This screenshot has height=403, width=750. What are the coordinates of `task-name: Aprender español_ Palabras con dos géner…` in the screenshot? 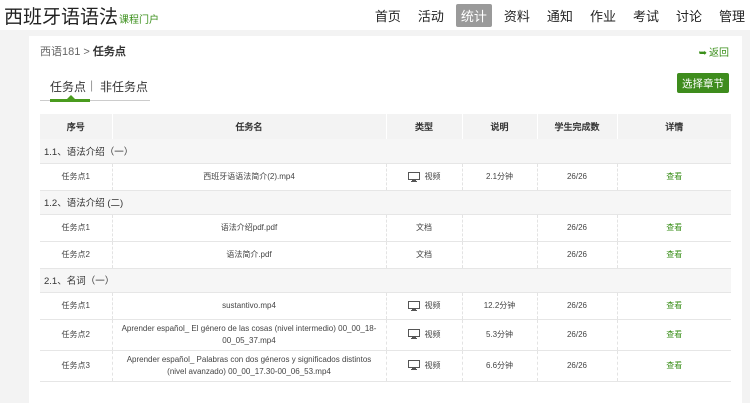 It's located at (249, 366).